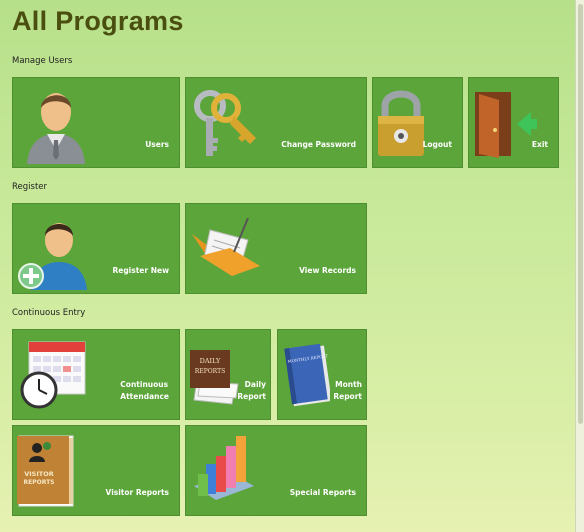 The height and width of the screenshot is (532, 584). Describe the element at coordinates (348, 384) in the screenshot. I see `month-report-line1: Month` at that location.